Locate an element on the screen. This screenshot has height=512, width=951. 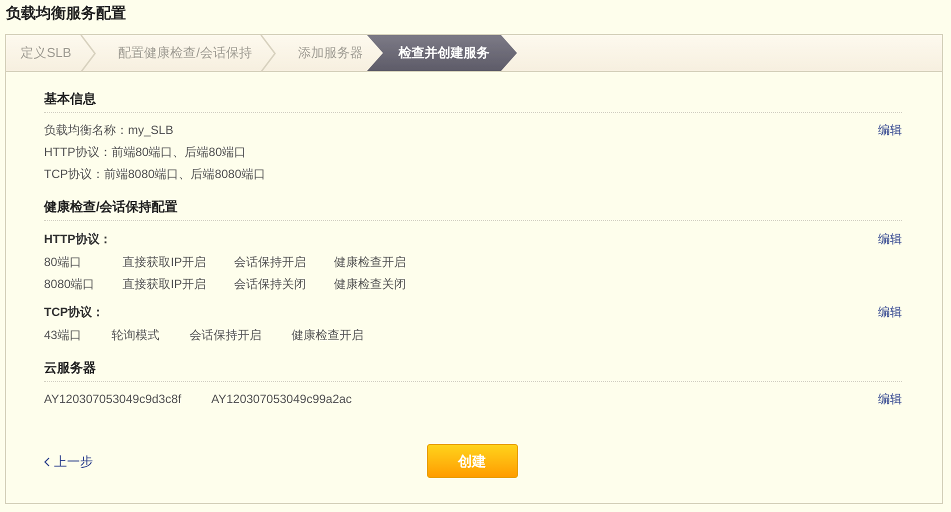
back-link: 上一步 is located at coordinates (68, 462).